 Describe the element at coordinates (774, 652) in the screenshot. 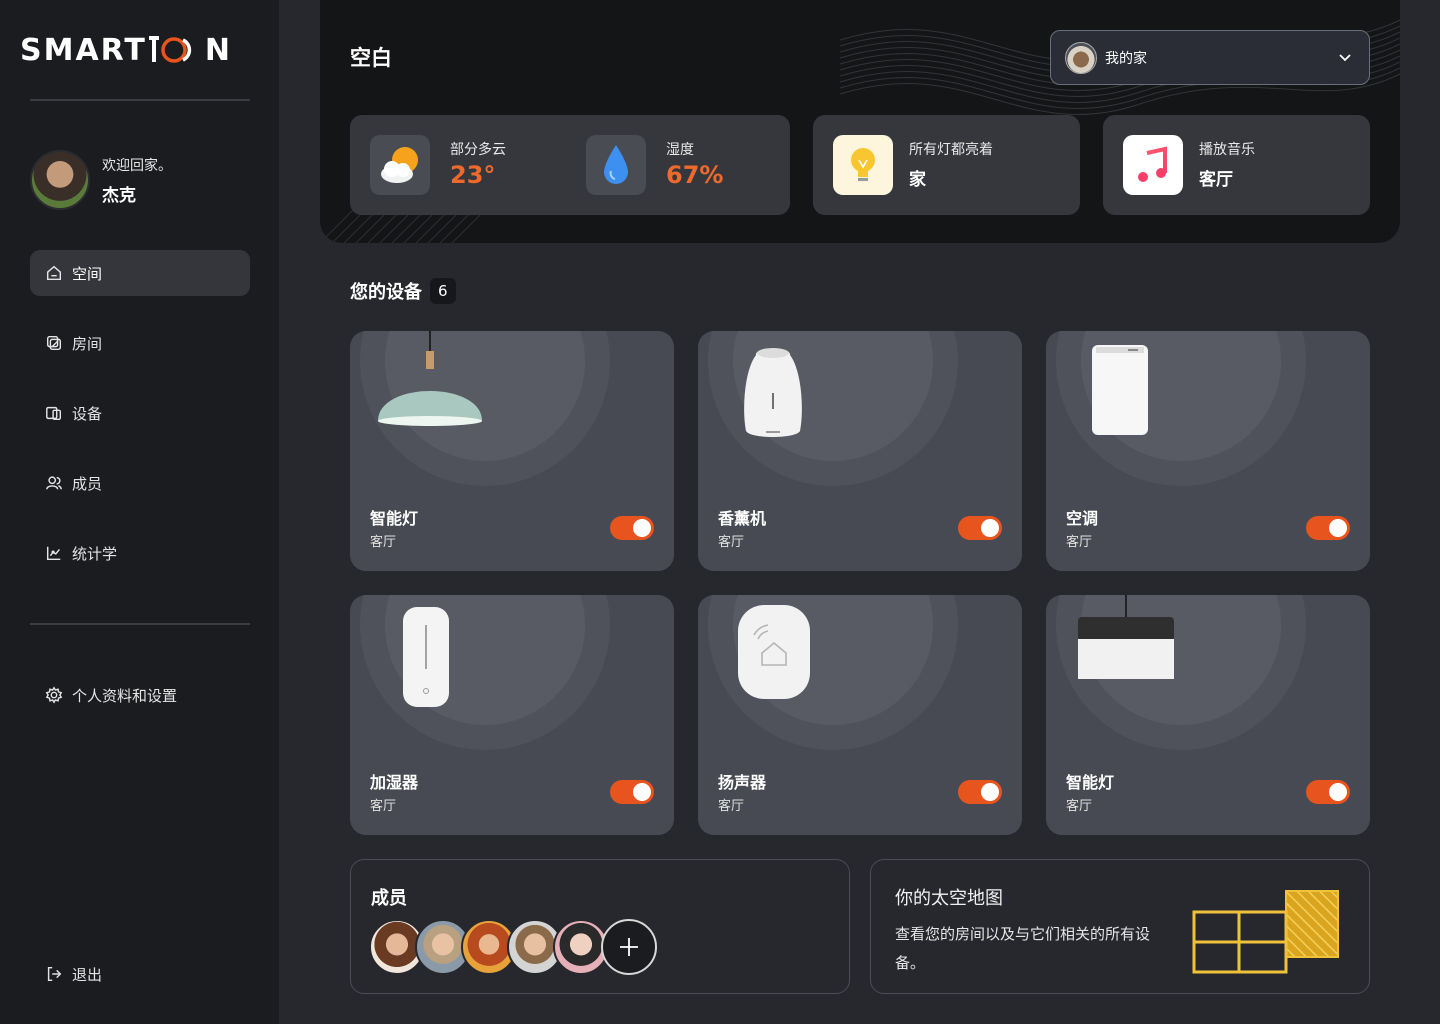

I see `smart-speaker-icon` at that location.